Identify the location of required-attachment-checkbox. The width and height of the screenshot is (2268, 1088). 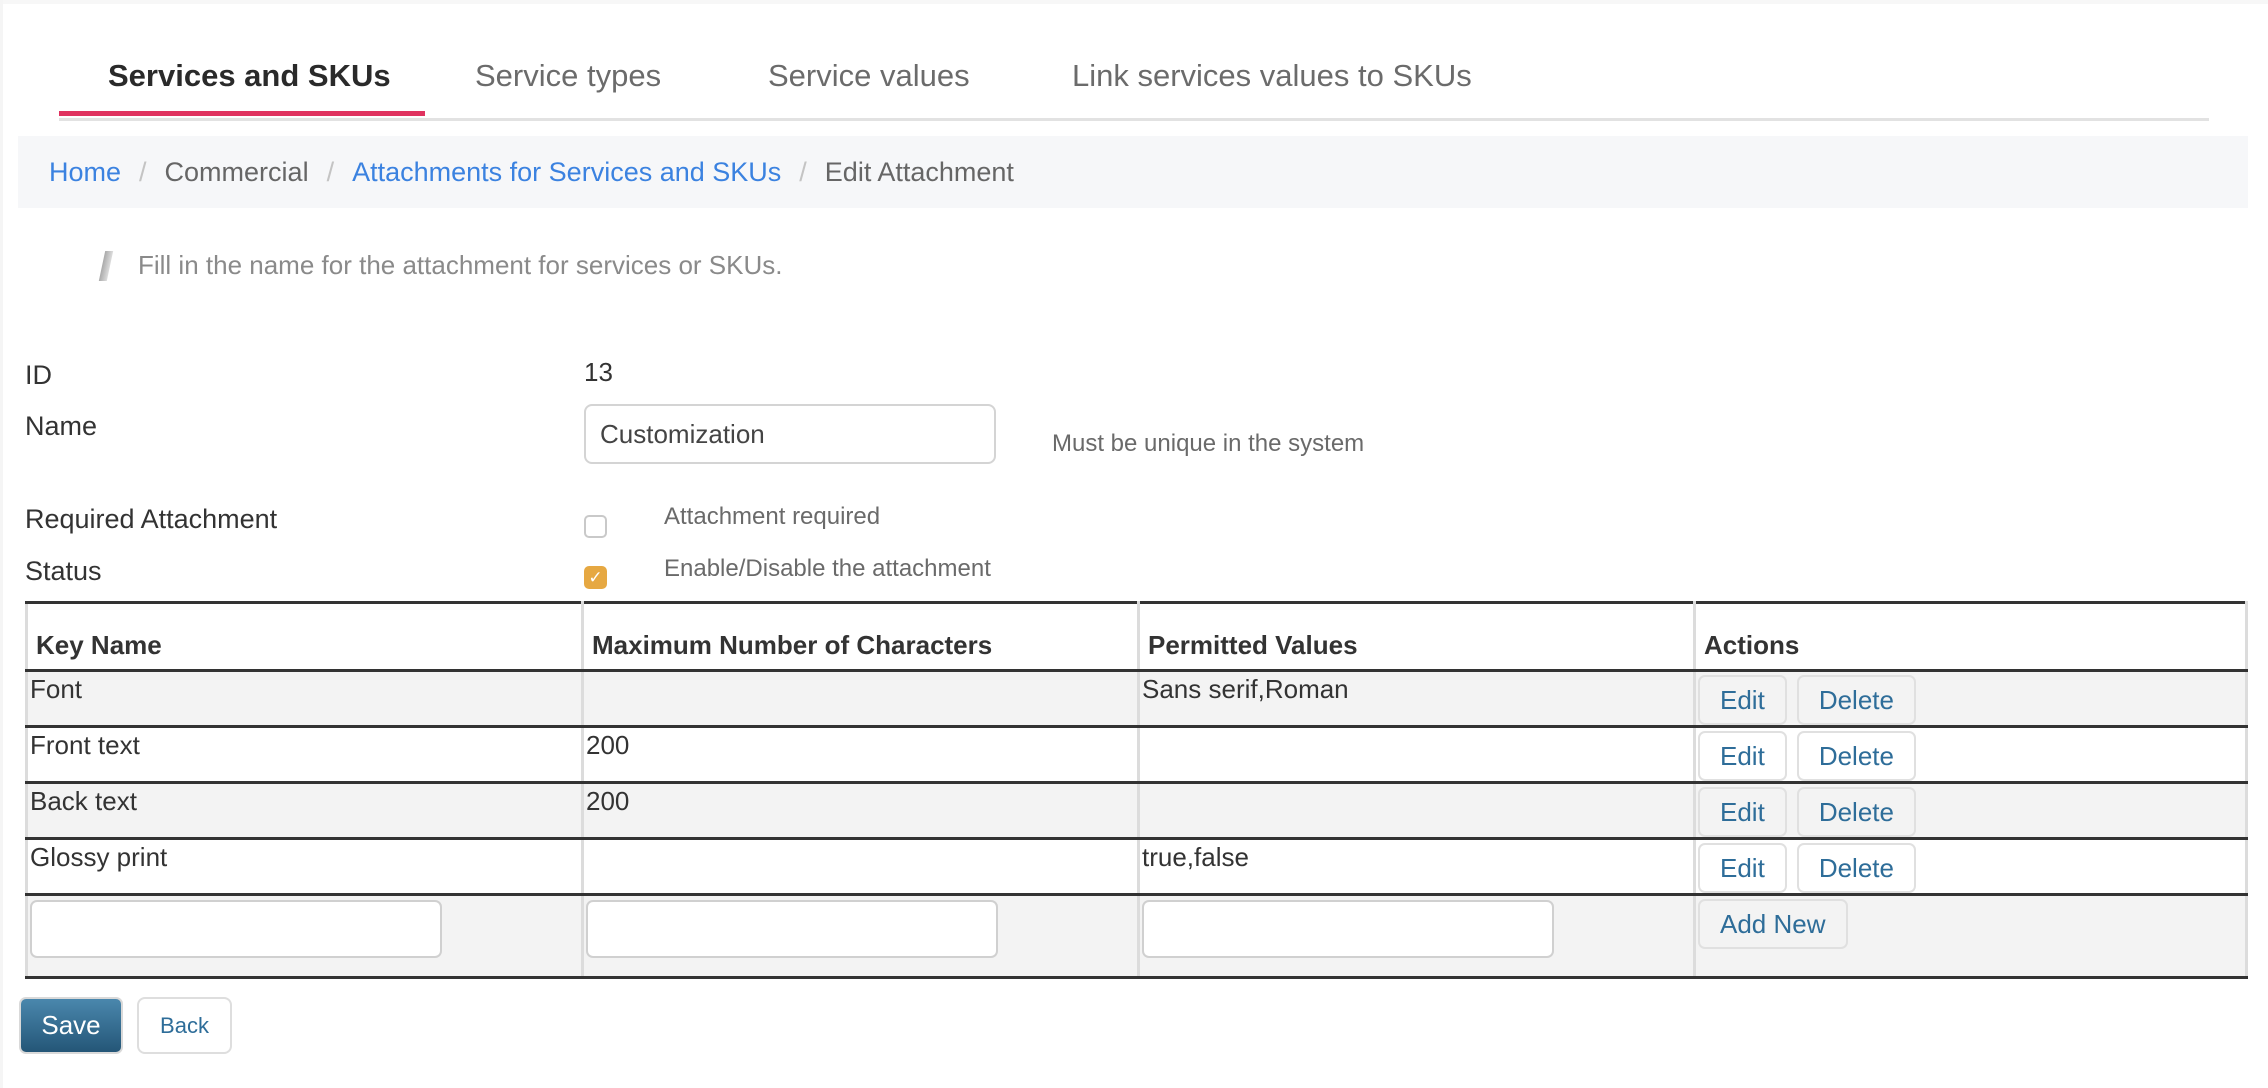
(595, 526).